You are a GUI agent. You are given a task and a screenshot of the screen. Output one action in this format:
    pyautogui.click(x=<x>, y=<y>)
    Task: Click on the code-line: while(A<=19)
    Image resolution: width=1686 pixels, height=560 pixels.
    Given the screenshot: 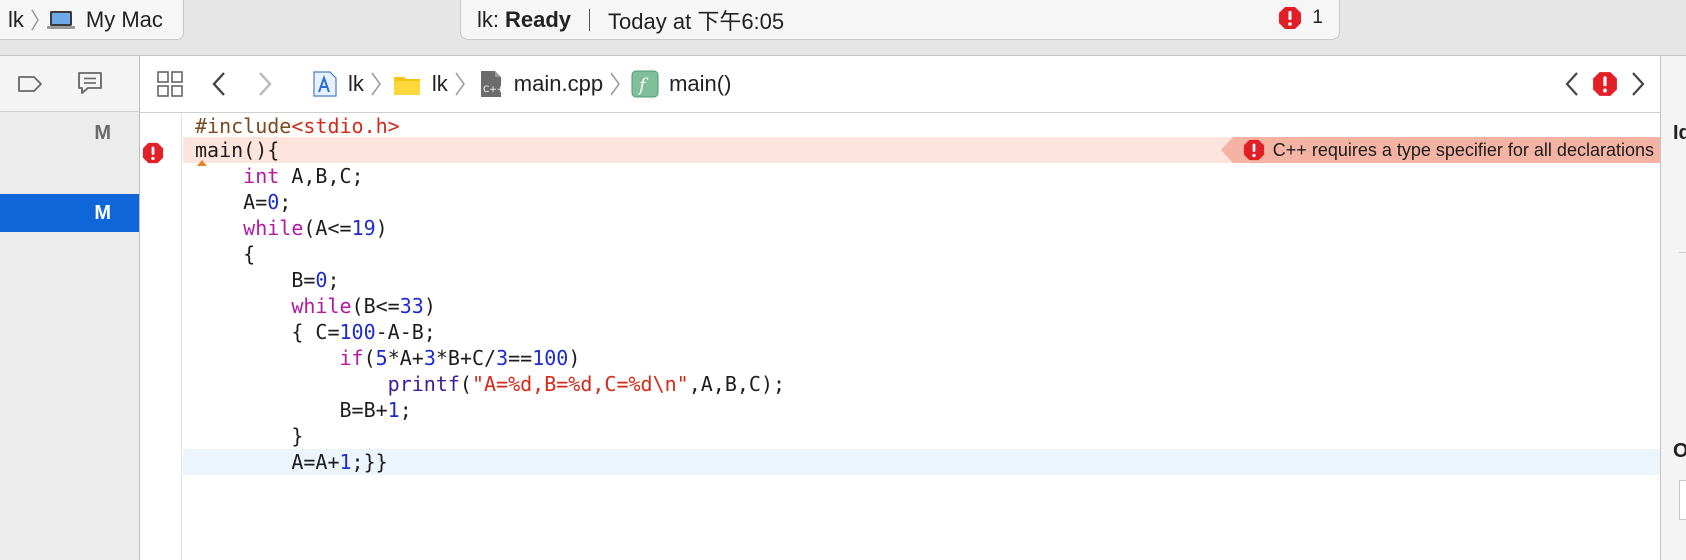 What is the action you would take?
    pyautogui.click(x=921, y=228)
    